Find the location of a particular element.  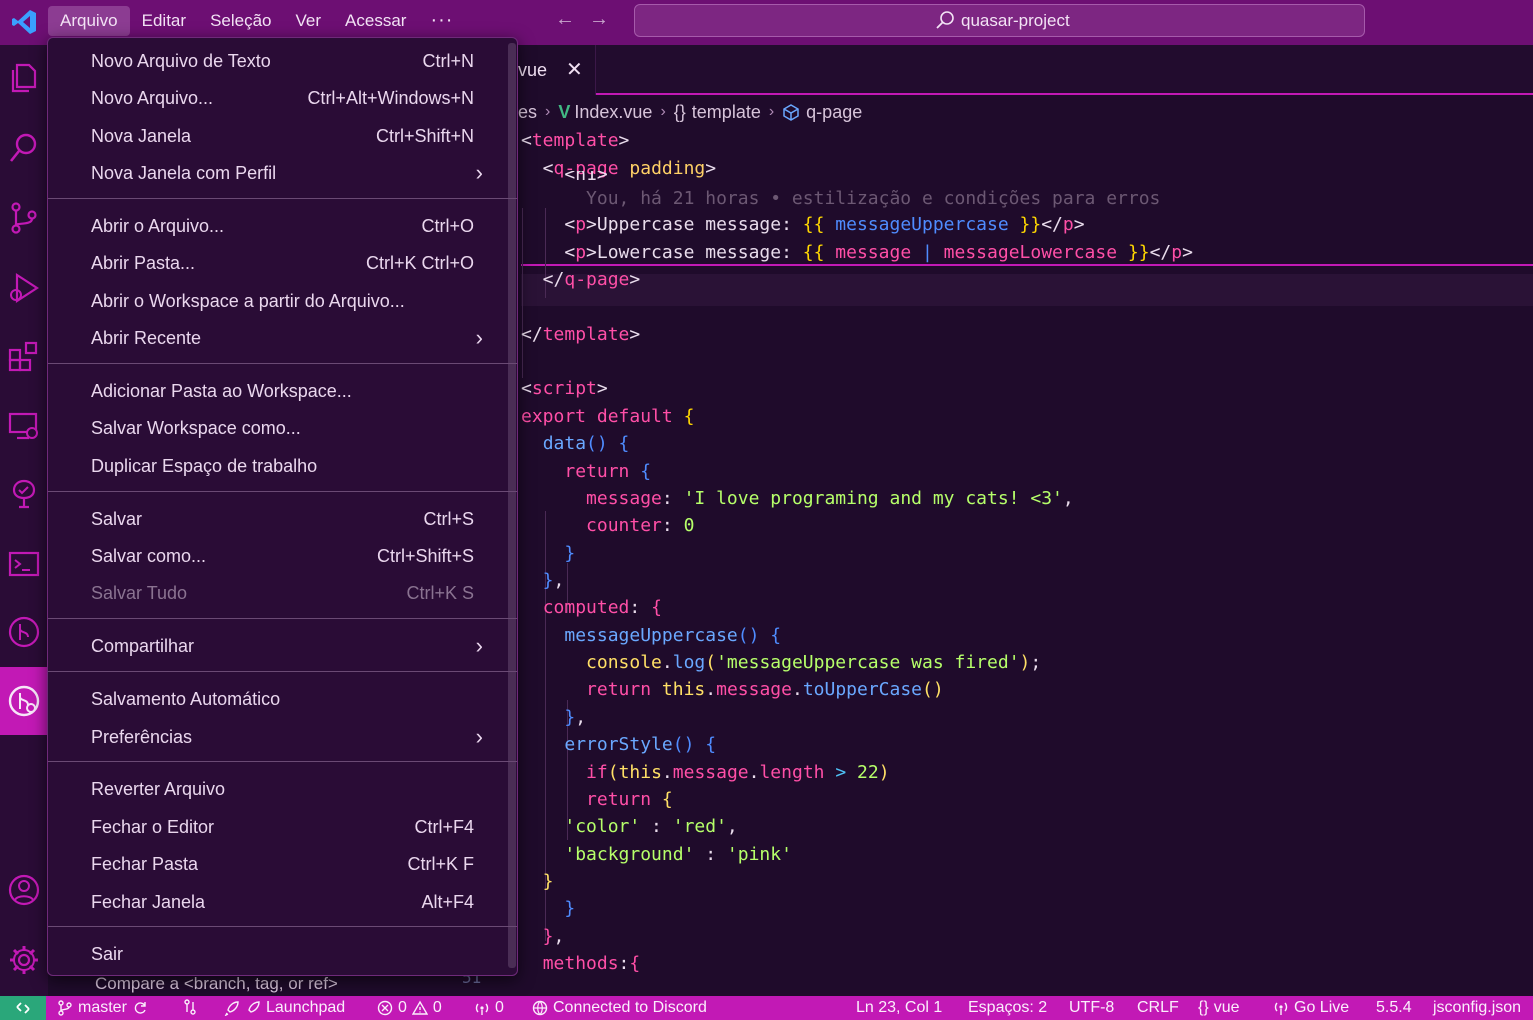

menu-ver: Ver is located at coordinates (309, 21).